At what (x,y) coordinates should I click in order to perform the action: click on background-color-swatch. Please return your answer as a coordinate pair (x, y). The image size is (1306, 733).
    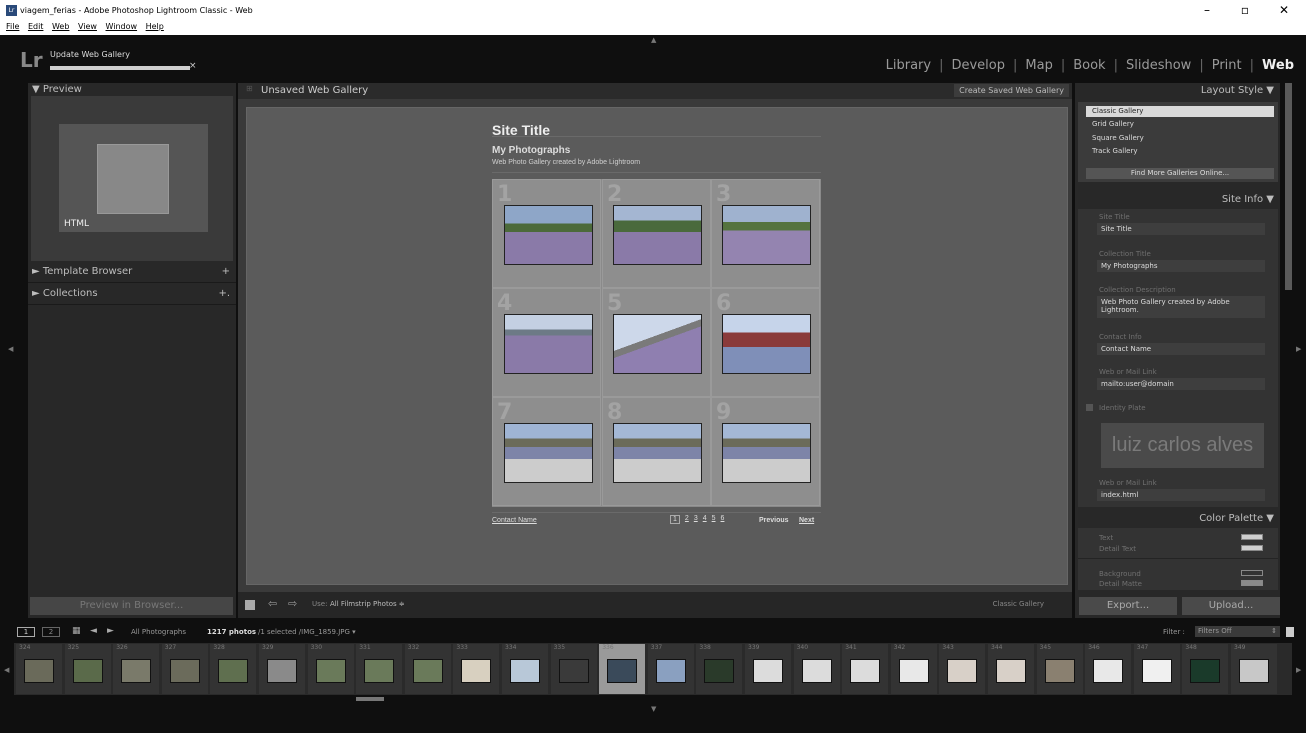
    Looking at the image, I should click on (1252, 573).